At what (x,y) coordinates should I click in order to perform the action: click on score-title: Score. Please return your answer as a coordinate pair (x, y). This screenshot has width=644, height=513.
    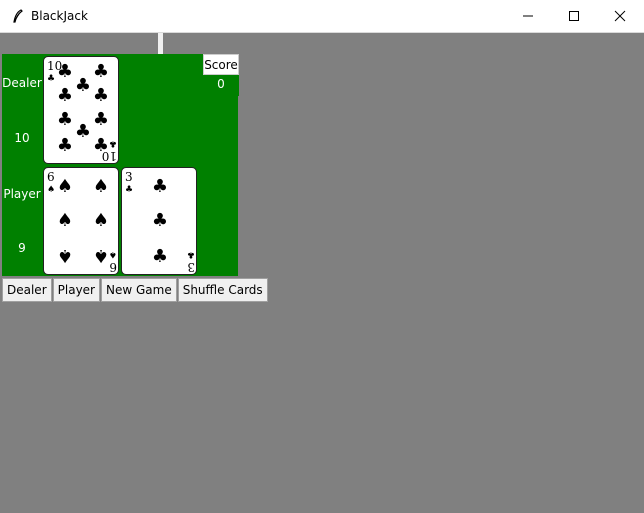
    Looking at the image, I should click on (221, 64).